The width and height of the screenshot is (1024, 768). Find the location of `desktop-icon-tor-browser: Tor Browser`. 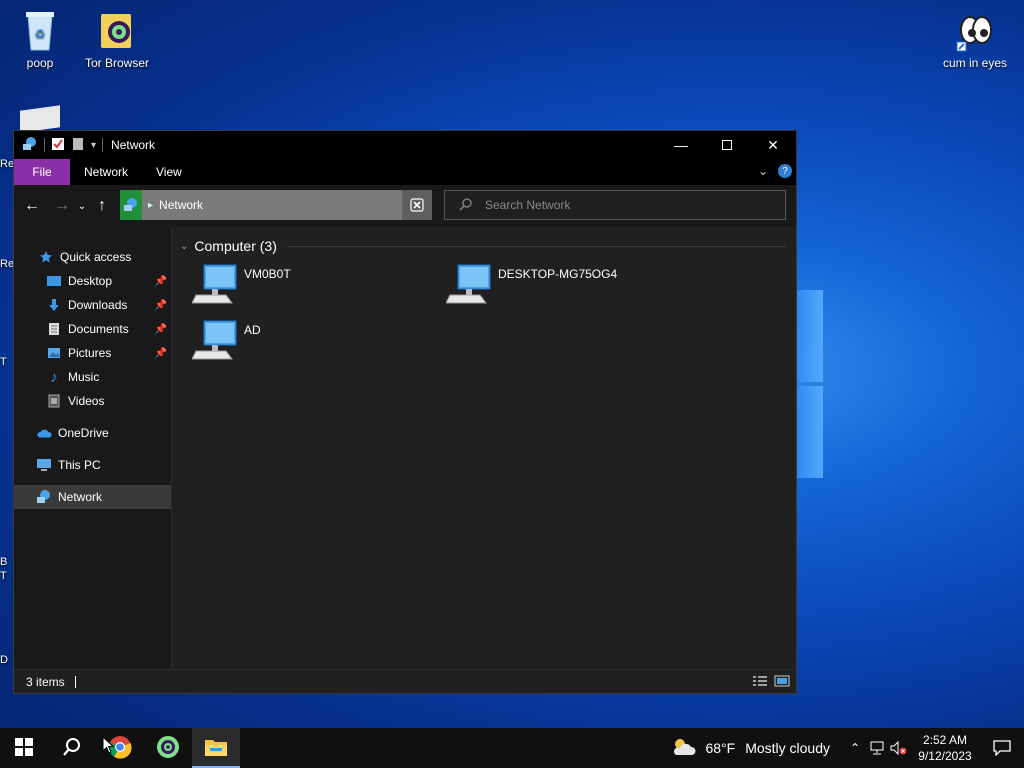

desktop-icon-tor-browser: Tor Browser is located at coordinates (117, 39).